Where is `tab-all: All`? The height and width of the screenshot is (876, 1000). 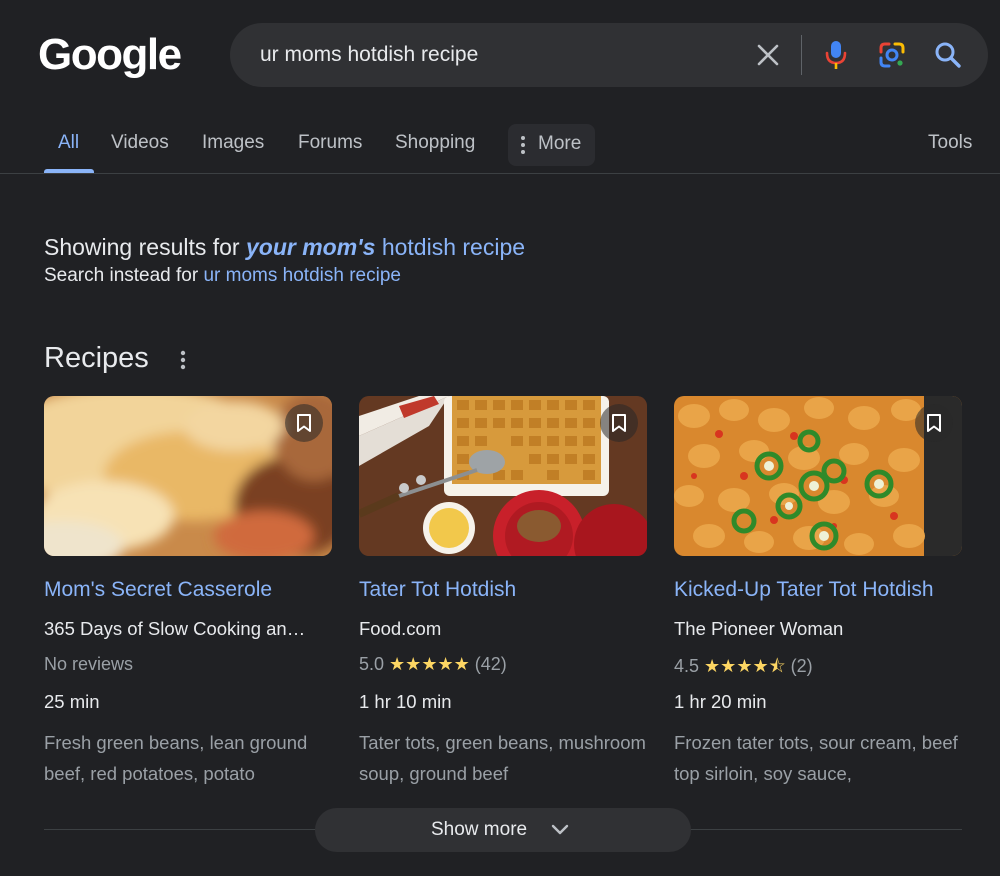
tab-all: All is located at coordinates (68, 143).